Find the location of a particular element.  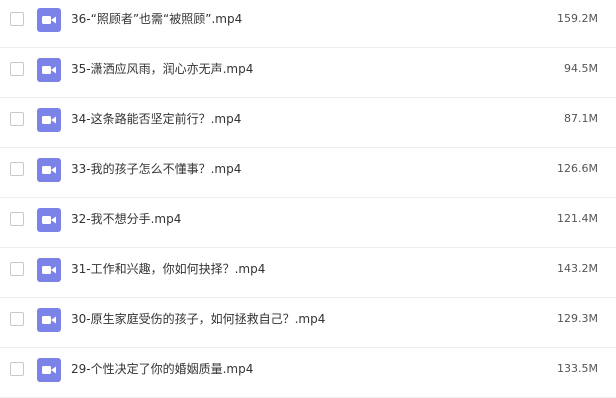

file-row: 32-我不想分手.mp4 121.4M is located at coordinates (308, 223).